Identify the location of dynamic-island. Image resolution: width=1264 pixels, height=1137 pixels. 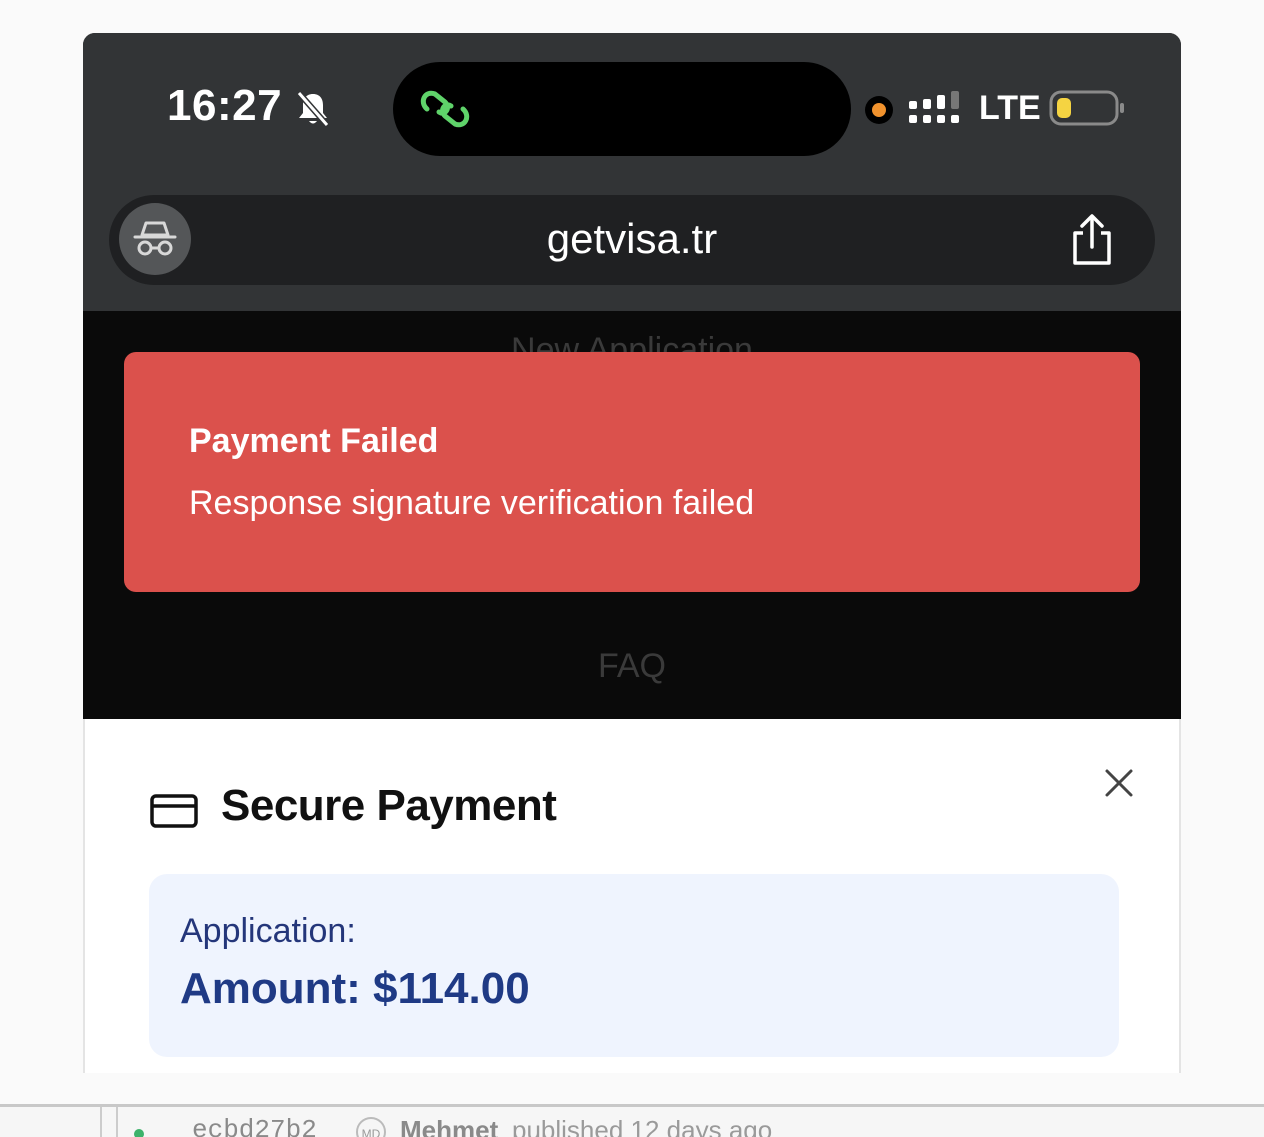
(622, 109).